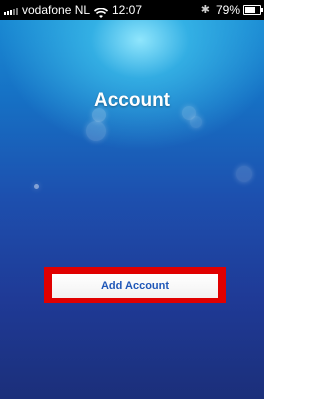 This screenshot has width=320, height=399. I want to click on carrier-name: vodafone NL, so click(56, 10).